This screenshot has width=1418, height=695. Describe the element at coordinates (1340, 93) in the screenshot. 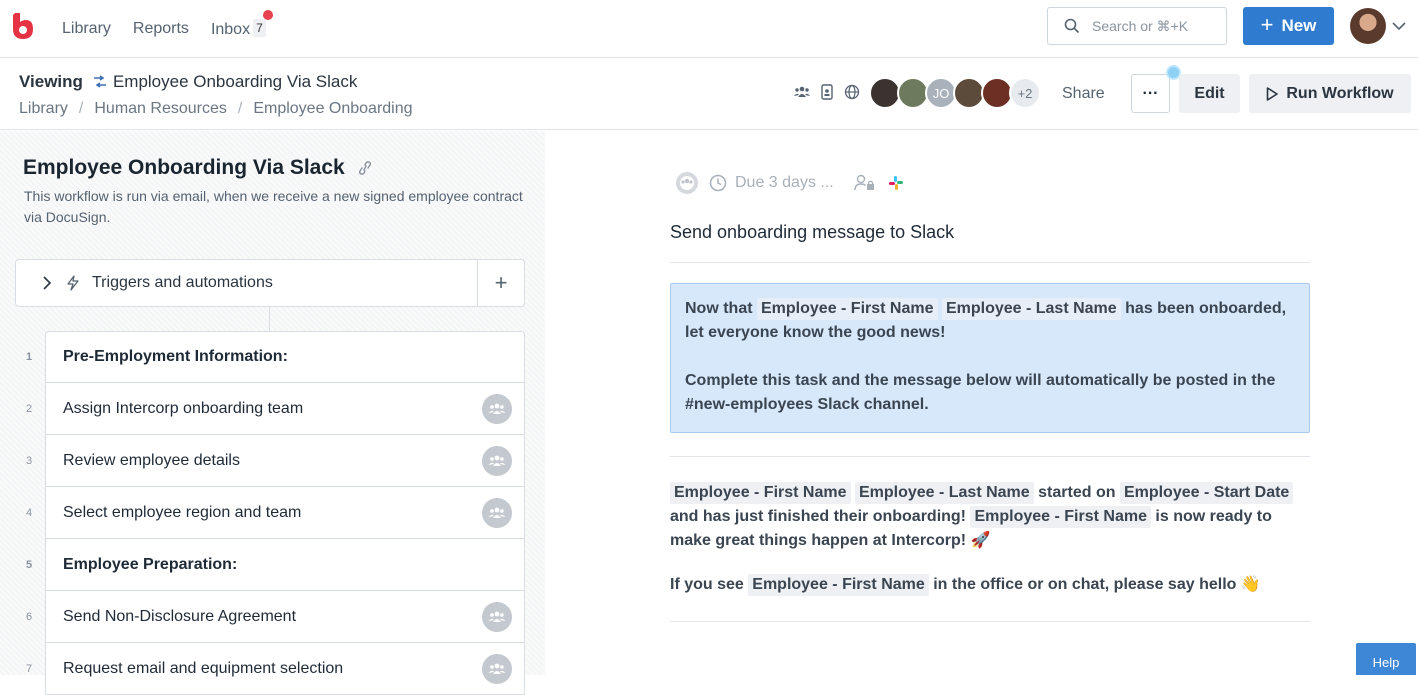

I see `run-workflow-label: Run Workflow` at that location.